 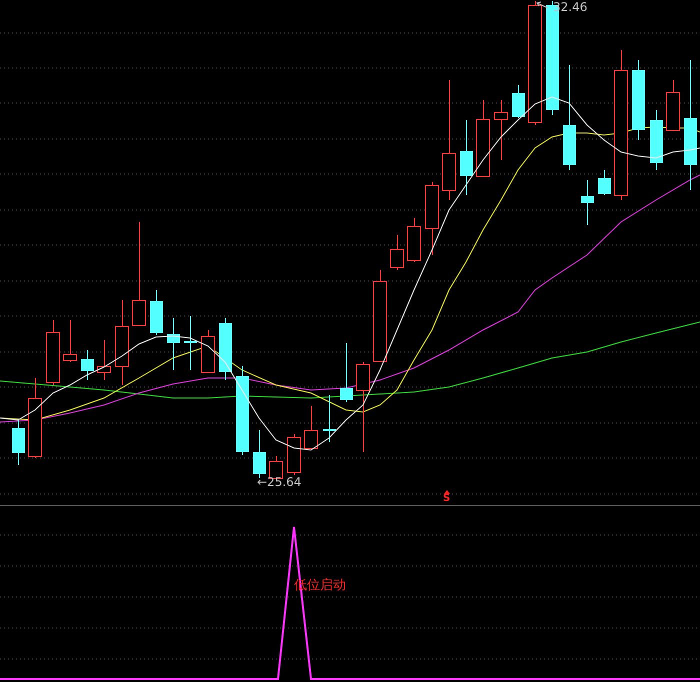 I want to click on leader-line, so click(x=542, y=5).